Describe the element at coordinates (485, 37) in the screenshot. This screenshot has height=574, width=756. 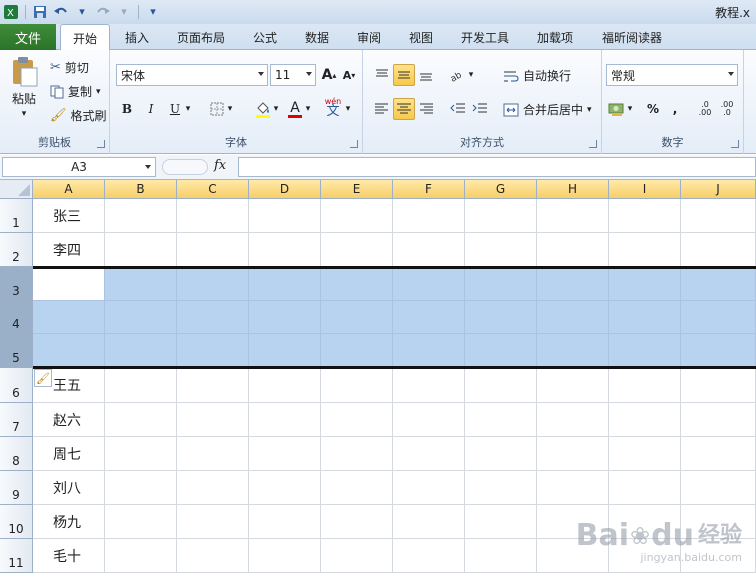
I see `tab-developer: 开发工具` at that location.